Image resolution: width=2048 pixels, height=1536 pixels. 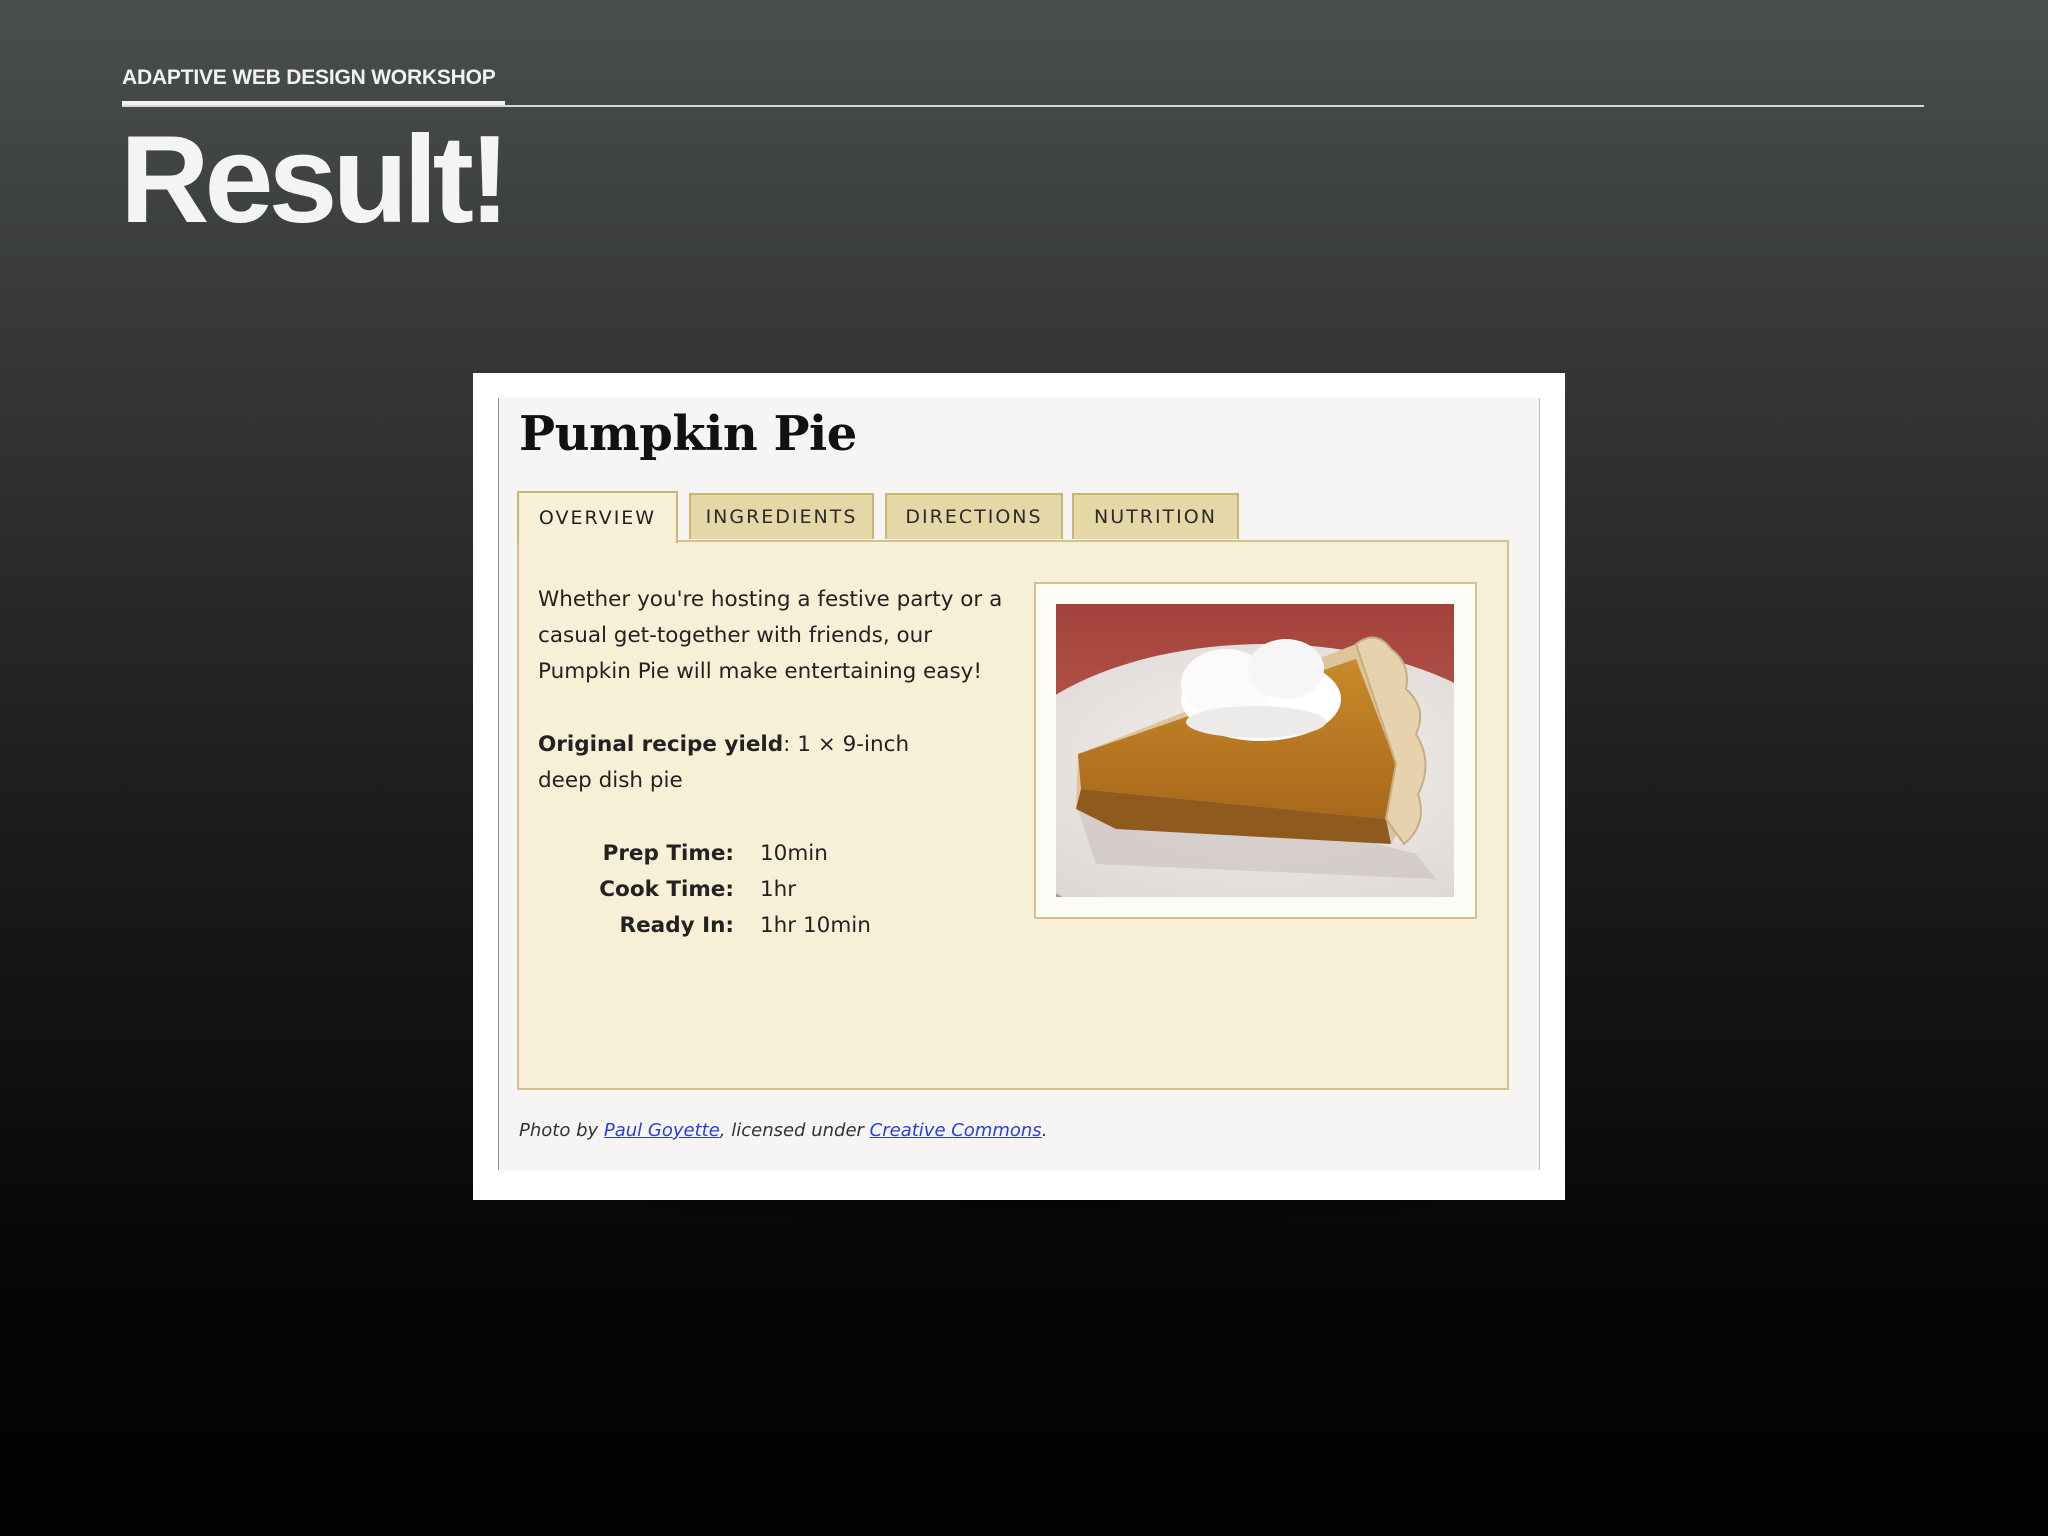 What do you see at coordinates (815, 925) in the screenshot?
I see `time-value: 1hr 10min` at bounding box center [815, 925].